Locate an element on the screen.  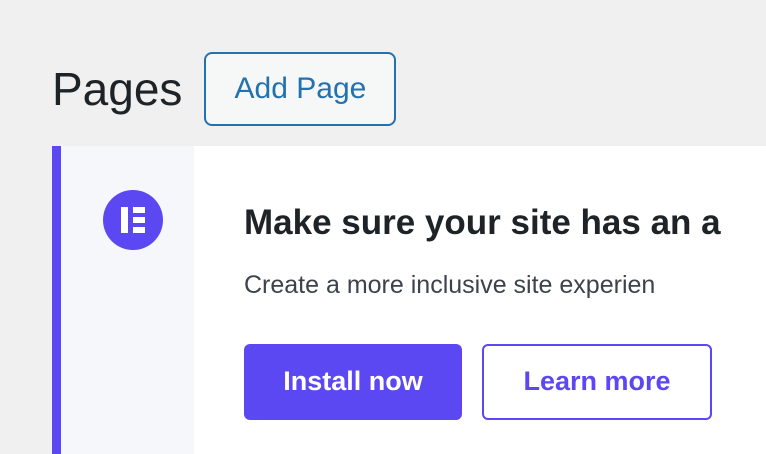
notice-icon-area is located at coordinates (127, 300).